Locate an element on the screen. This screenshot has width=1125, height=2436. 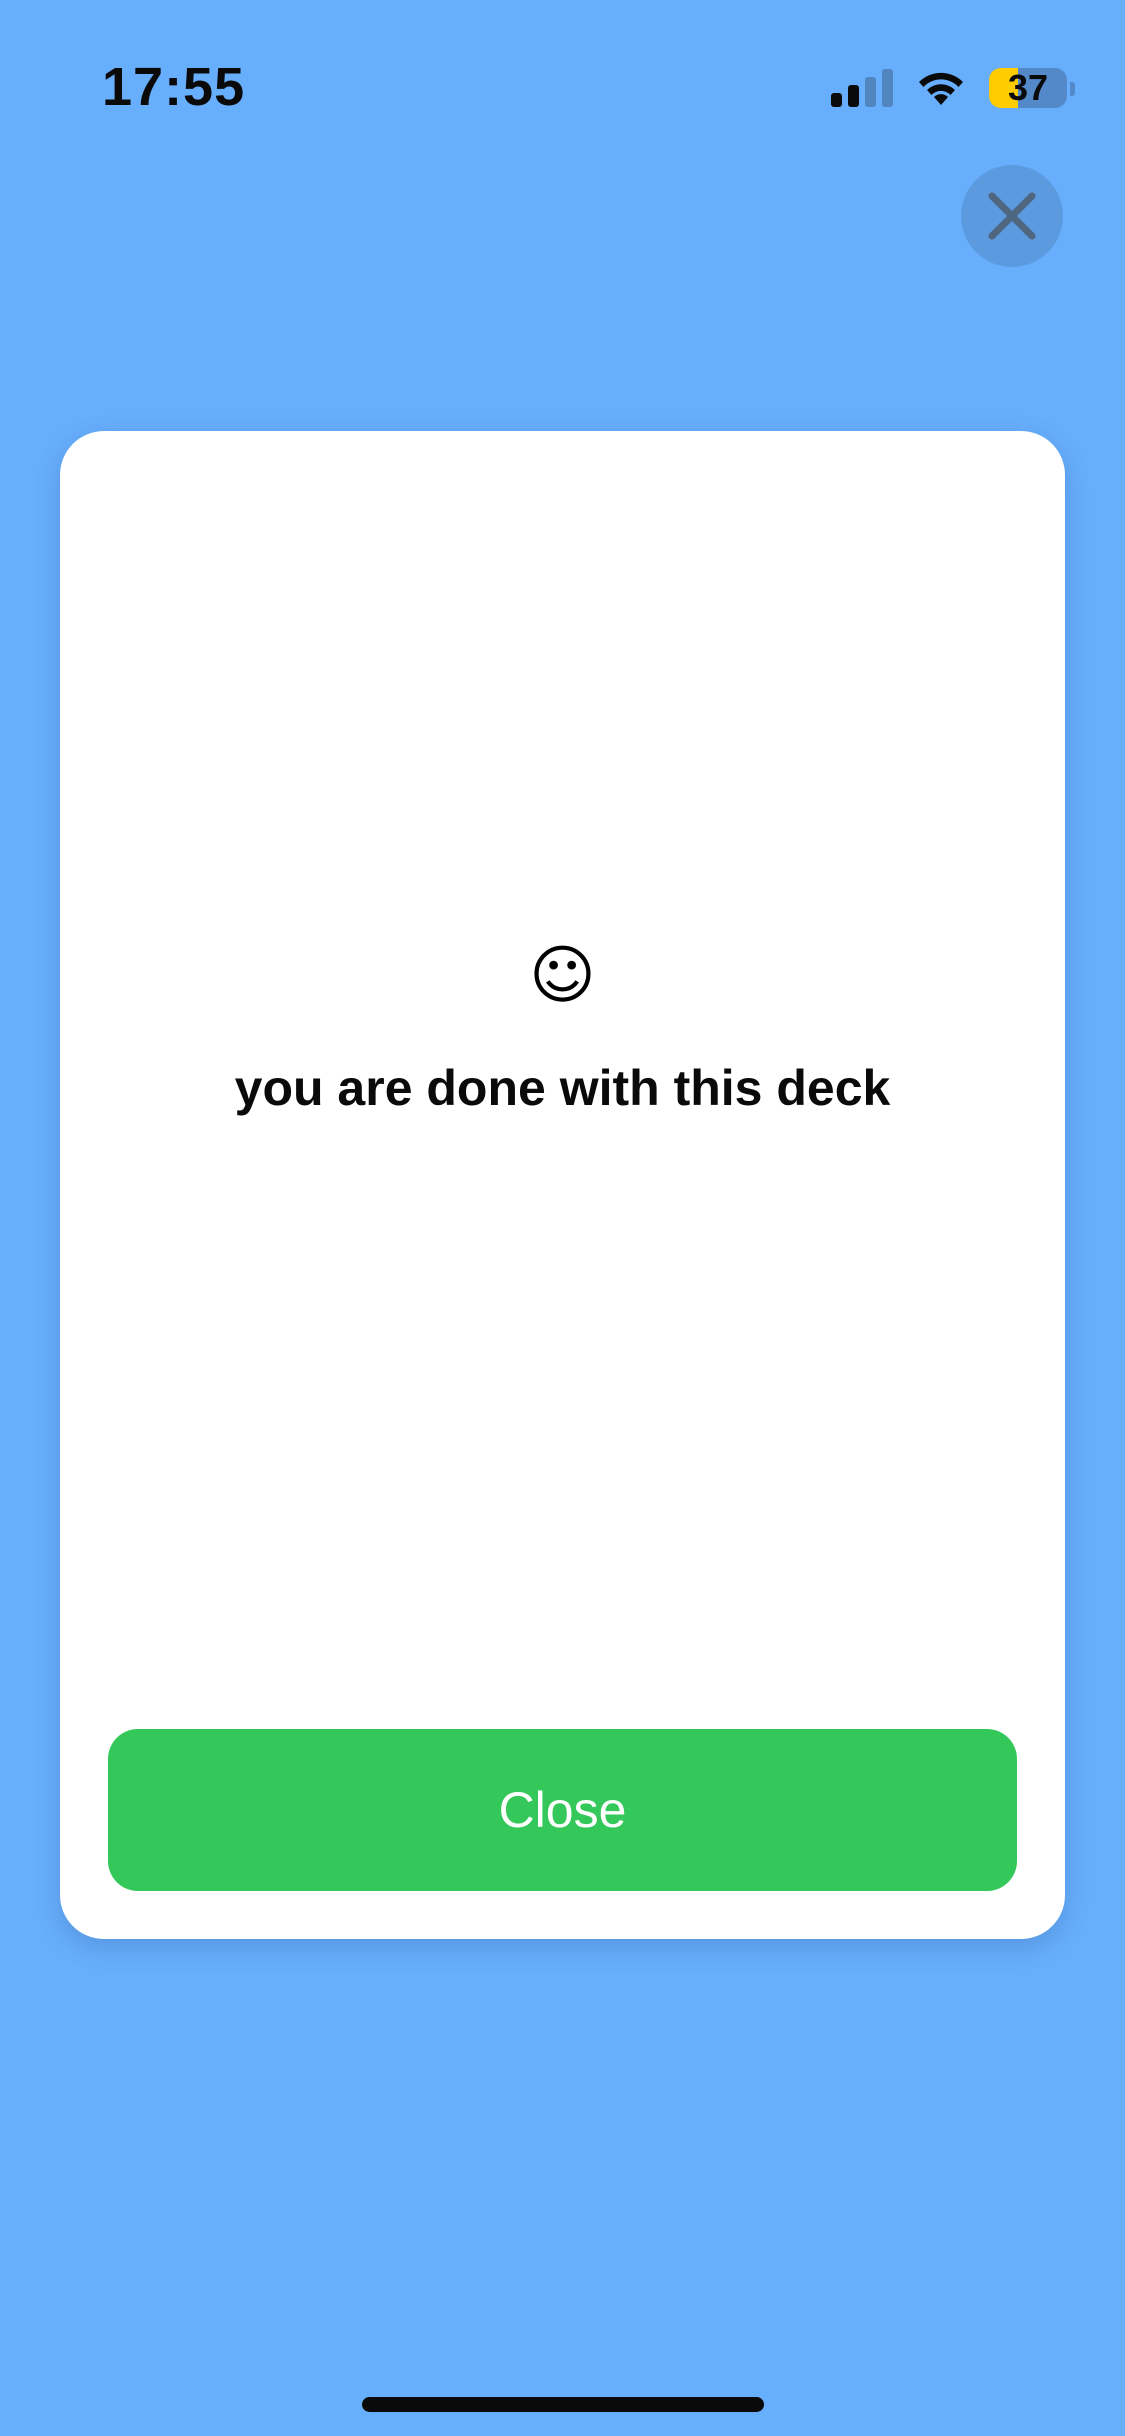
close-button: Close is located at coordinates (562, 1810).